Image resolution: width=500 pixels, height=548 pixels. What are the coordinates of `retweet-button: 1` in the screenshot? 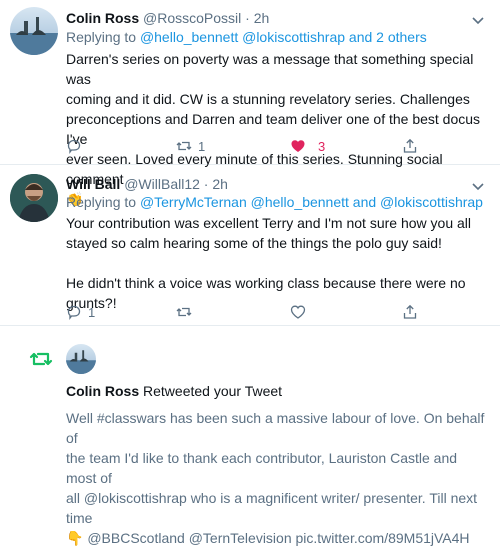 It's located at (190, 146).